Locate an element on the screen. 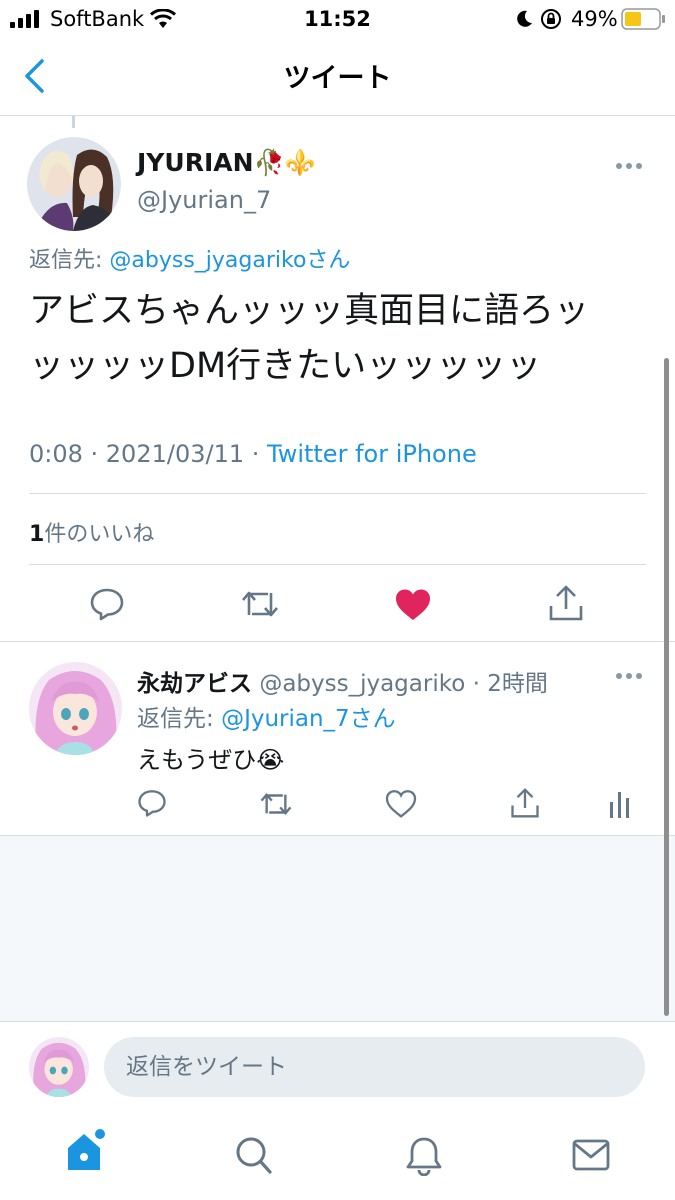  reply-share-icon is located at coordinates (525, 803).